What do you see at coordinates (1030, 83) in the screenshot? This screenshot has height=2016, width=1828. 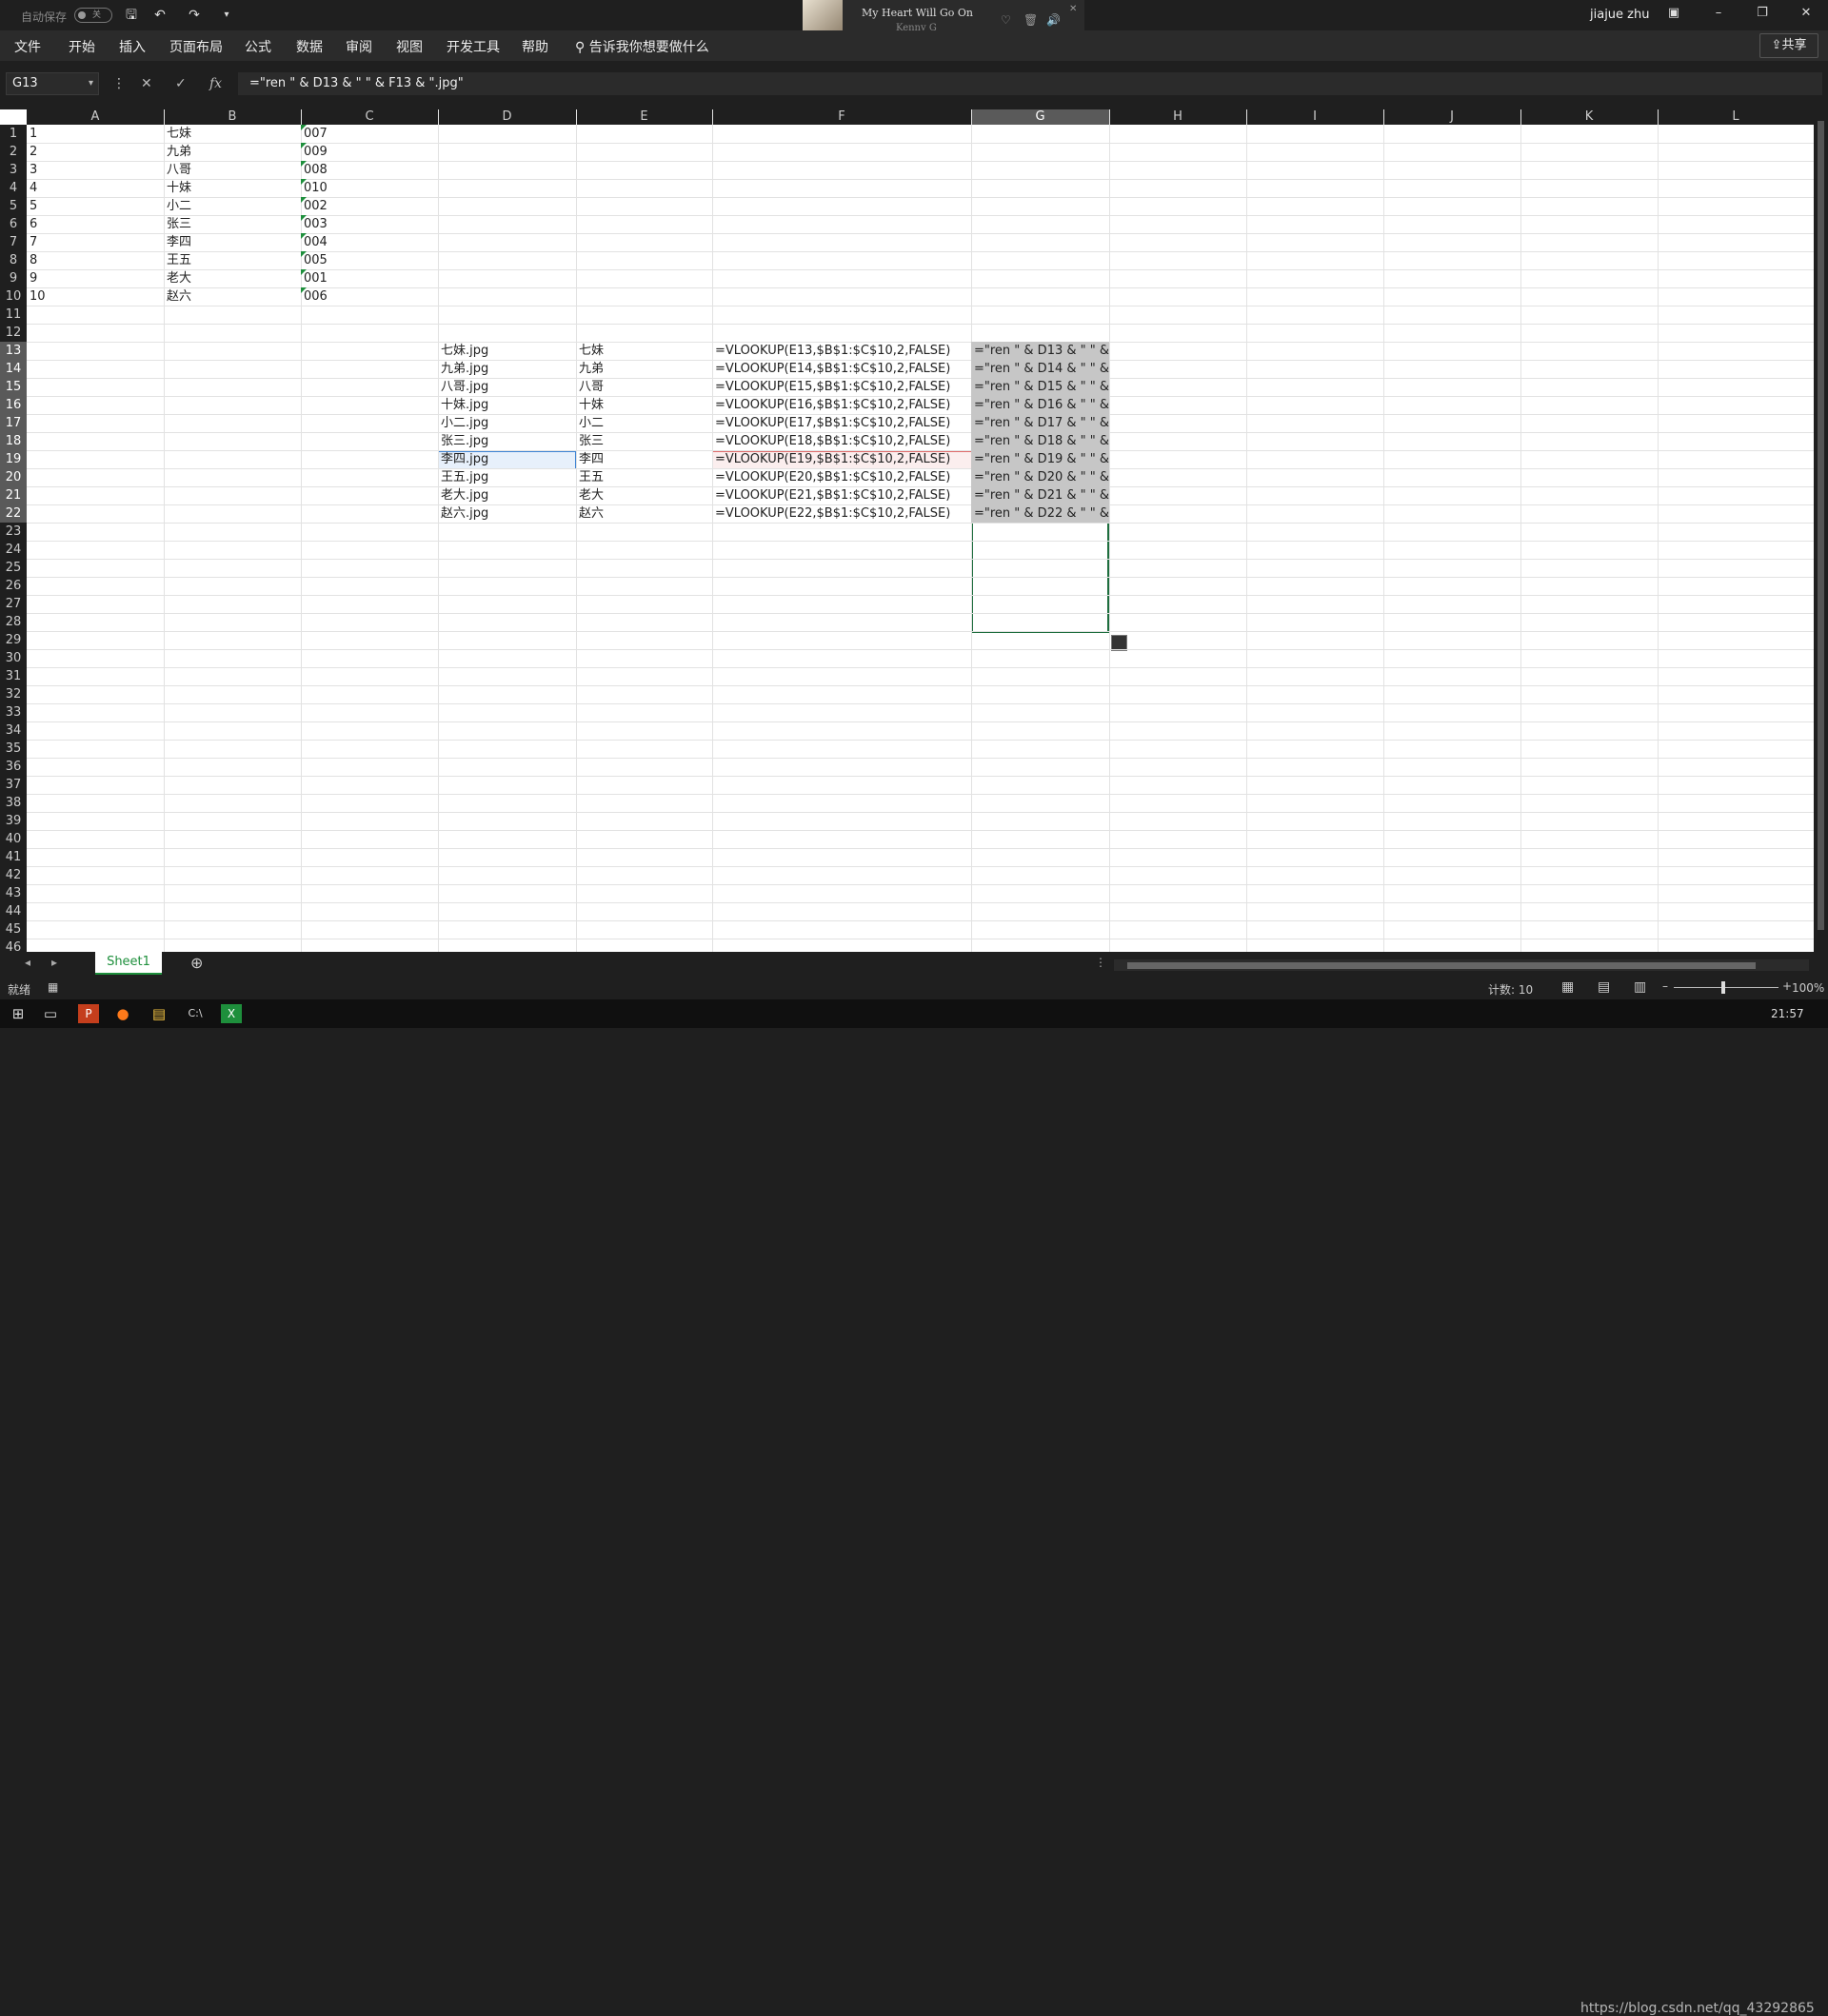 I see `formula-input: ="ren " & D13 & " " & F13 & ".jpg"` at bounding box center [1030, 83].